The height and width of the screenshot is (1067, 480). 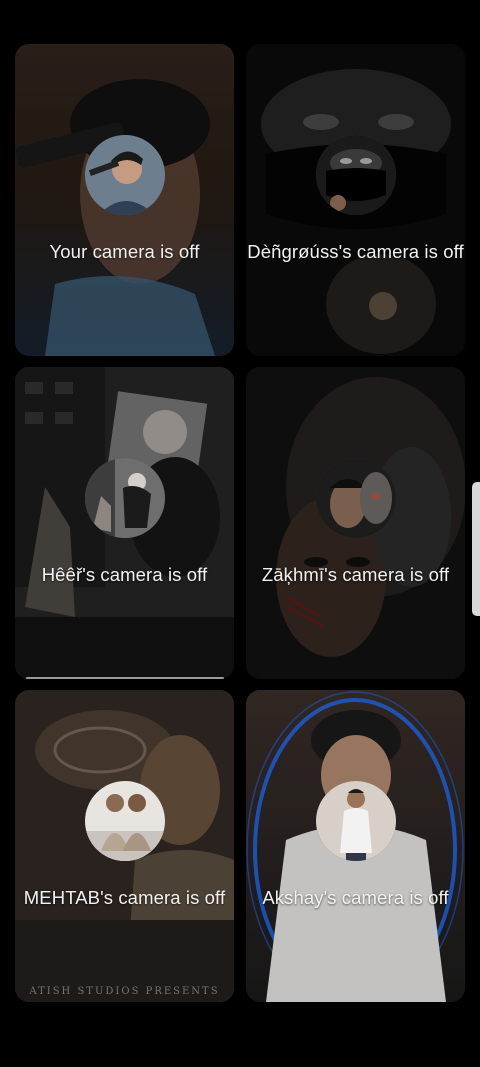 What do you see at coordinates (476, 549) in the screenshot?
I see `edge-panel-handle` at bounding box center [476, 549].